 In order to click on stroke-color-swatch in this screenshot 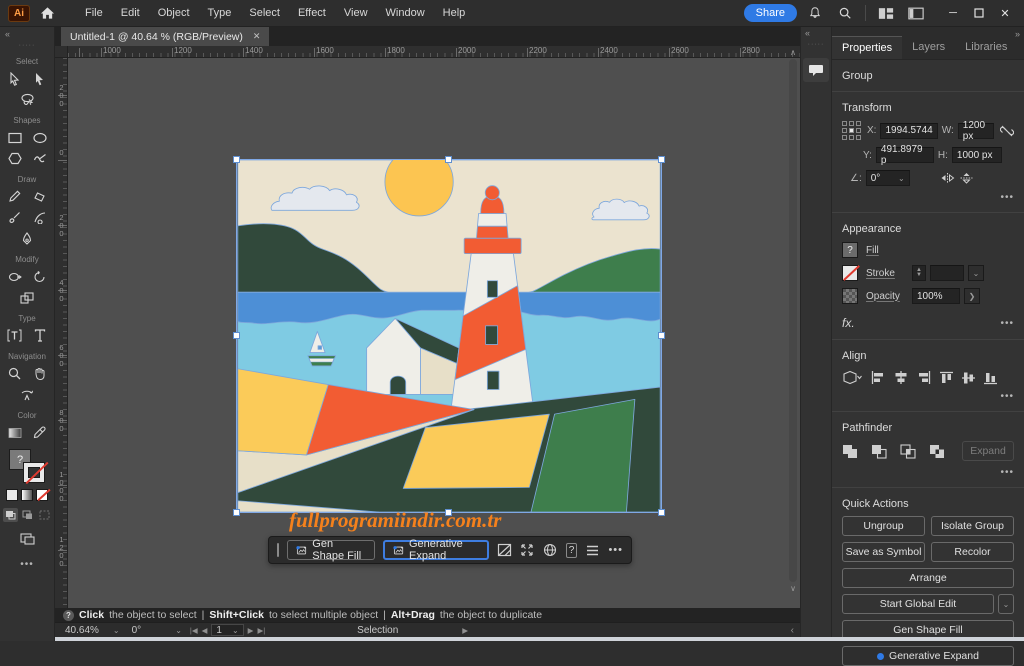, I will do `click(851, 273)`.